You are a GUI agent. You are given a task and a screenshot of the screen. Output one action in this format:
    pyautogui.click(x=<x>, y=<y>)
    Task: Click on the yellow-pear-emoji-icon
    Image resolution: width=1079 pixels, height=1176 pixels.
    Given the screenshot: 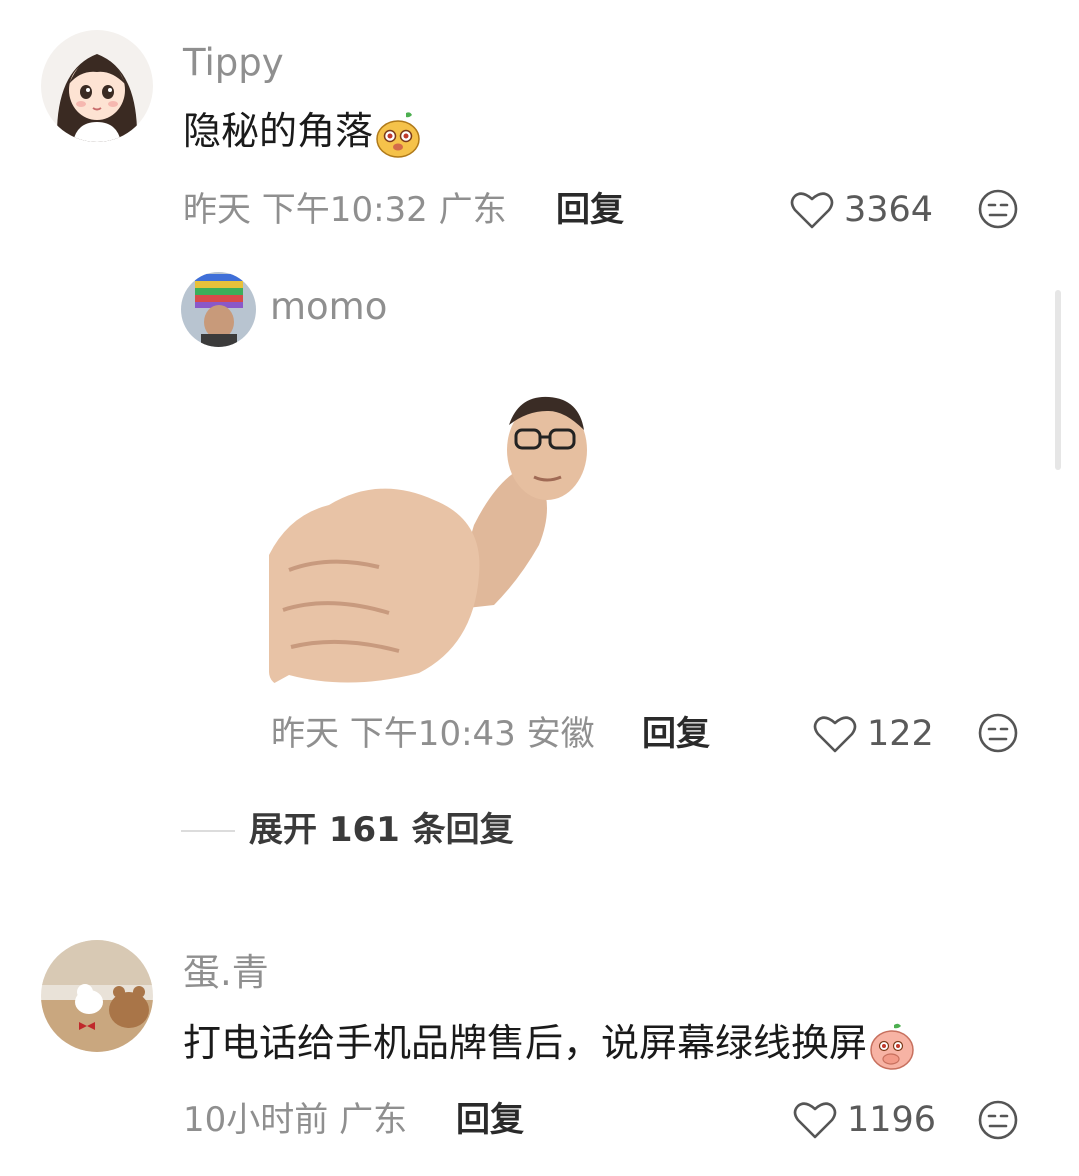 What is the action you would take?
    pyautogui.click(x=398, y=134)
    